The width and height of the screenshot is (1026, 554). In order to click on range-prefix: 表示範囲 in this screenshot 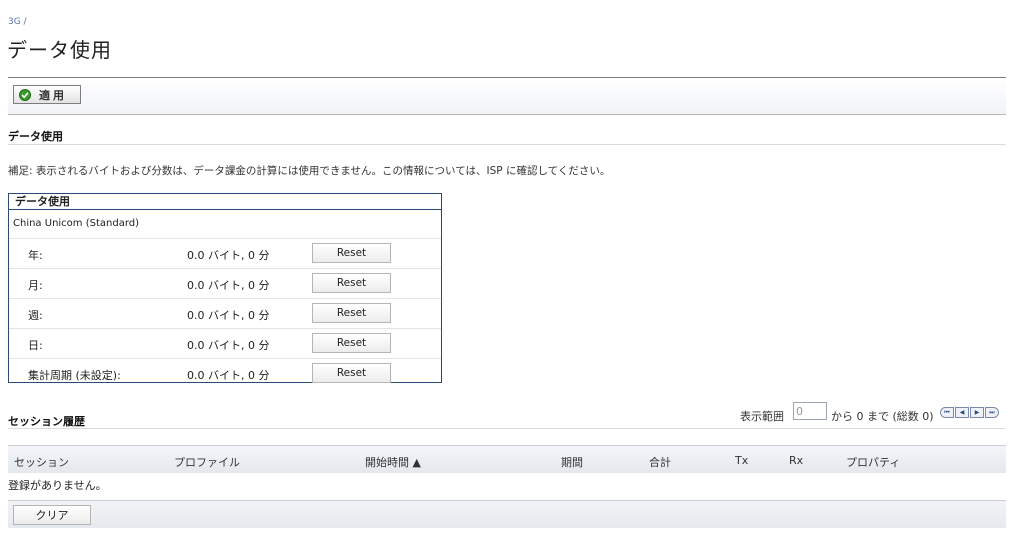, I will do `click(762, 416)`.